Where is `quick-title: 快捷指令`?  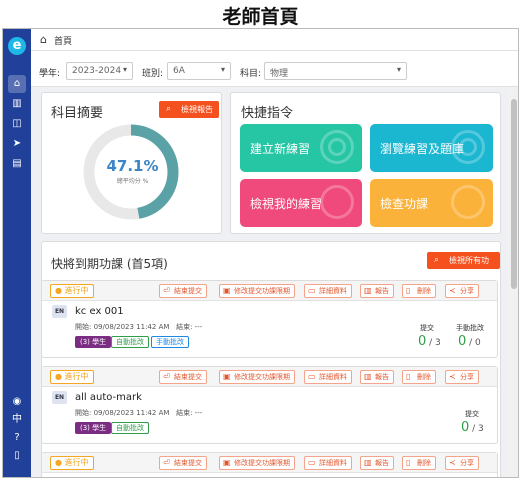
quick-title: 快捷指令 is located at coordinates (267, 113).